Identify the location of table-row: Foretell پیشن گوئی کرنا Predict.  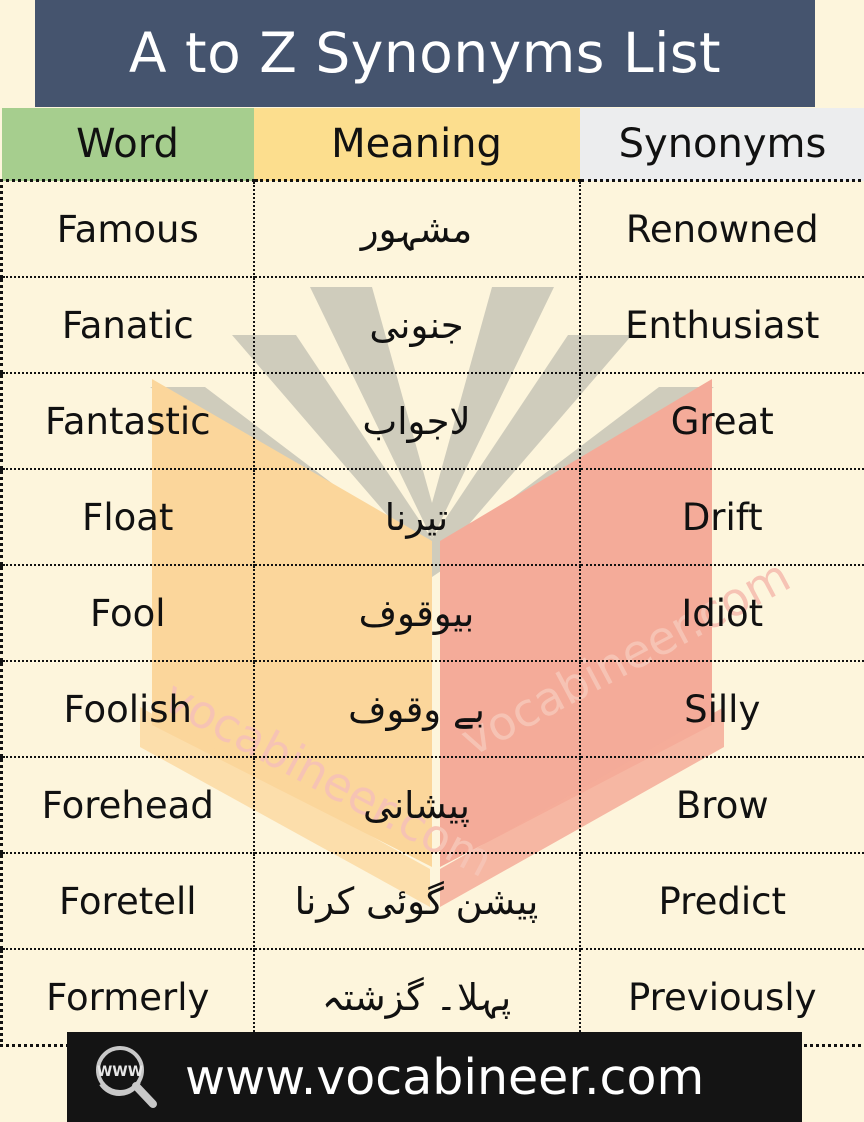
(432, 901).